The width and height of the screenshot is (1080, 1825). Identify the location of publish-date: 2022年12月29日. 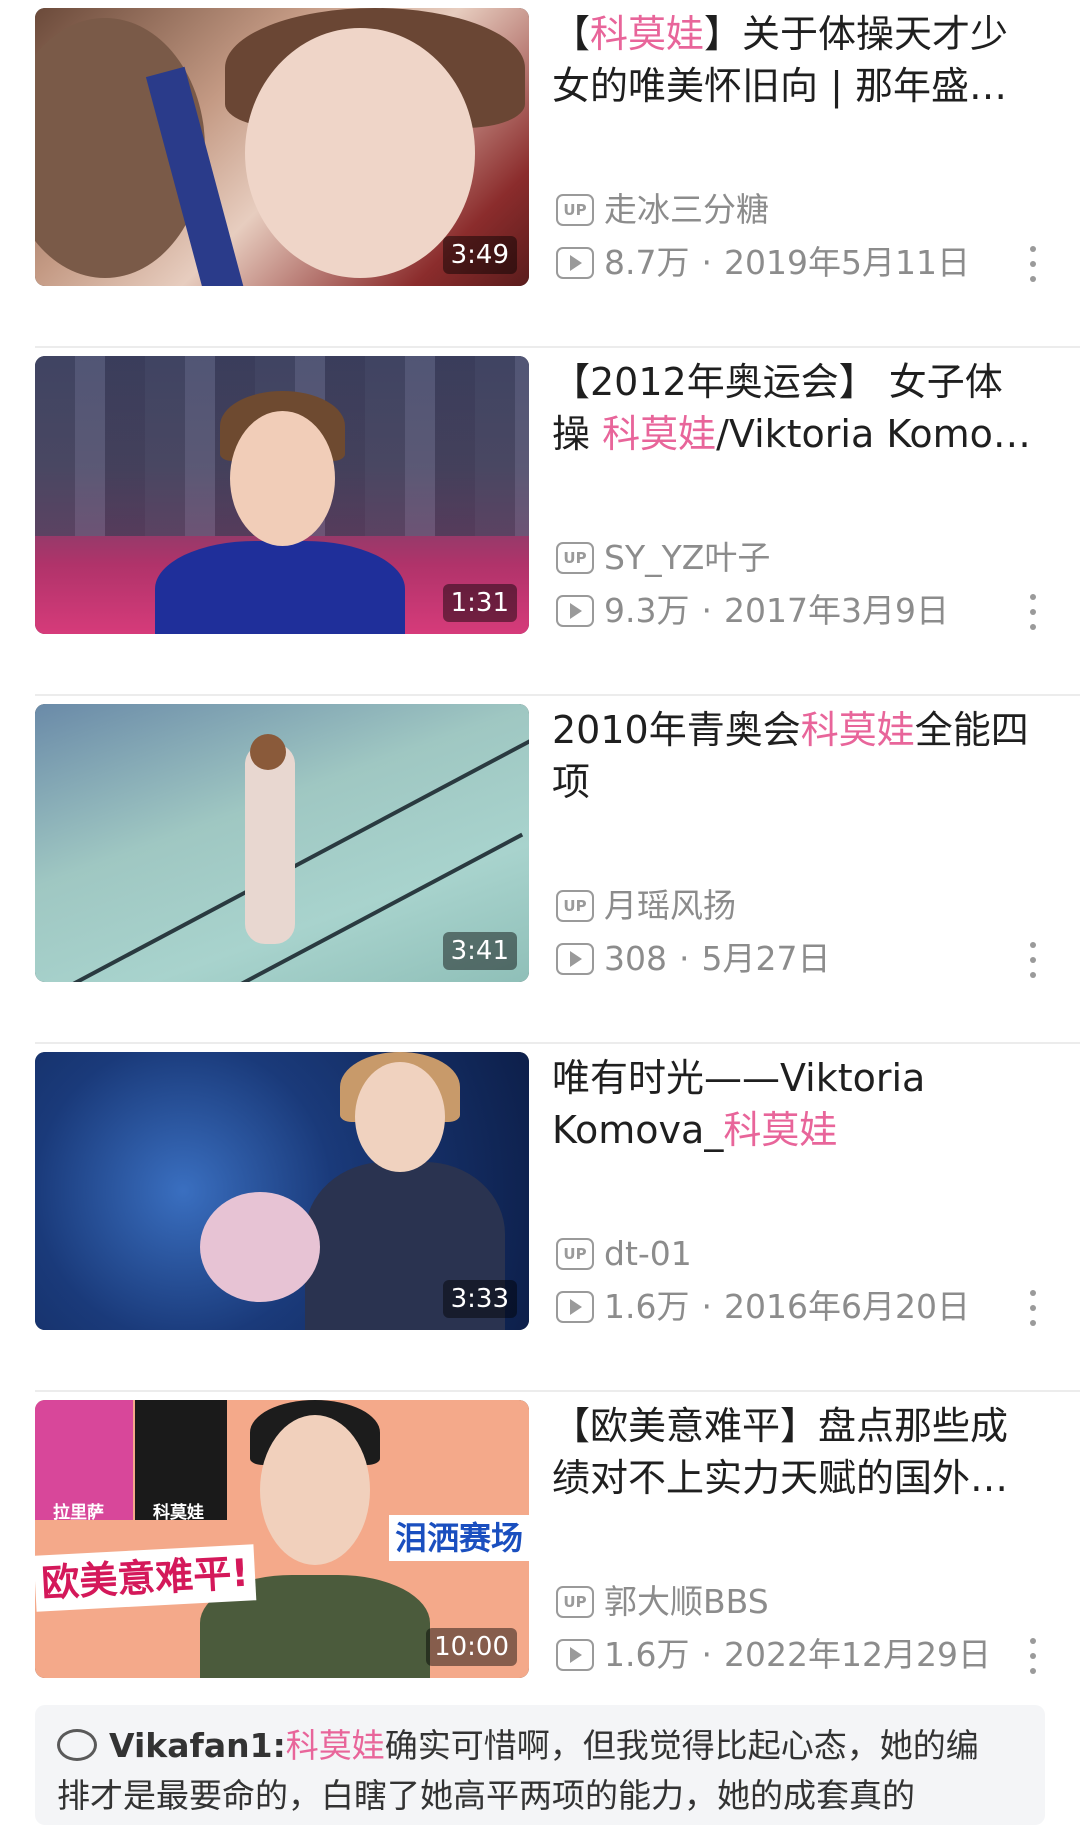
(857, 1654).